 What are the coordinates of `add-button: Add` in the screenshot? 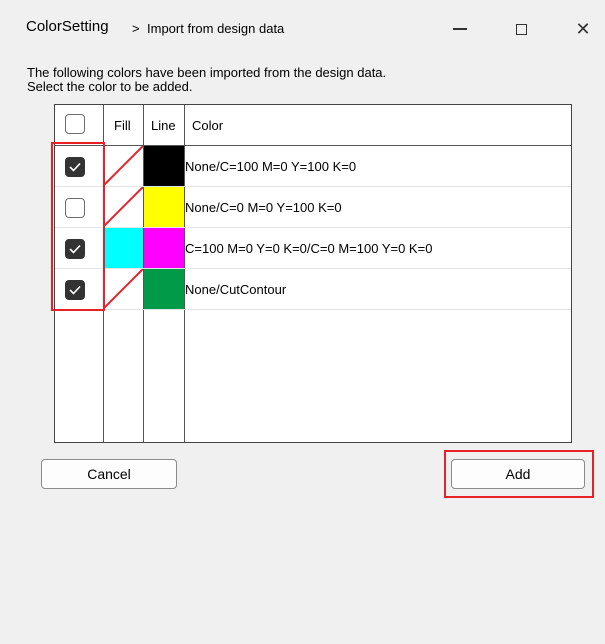 It's located at (518, 474).